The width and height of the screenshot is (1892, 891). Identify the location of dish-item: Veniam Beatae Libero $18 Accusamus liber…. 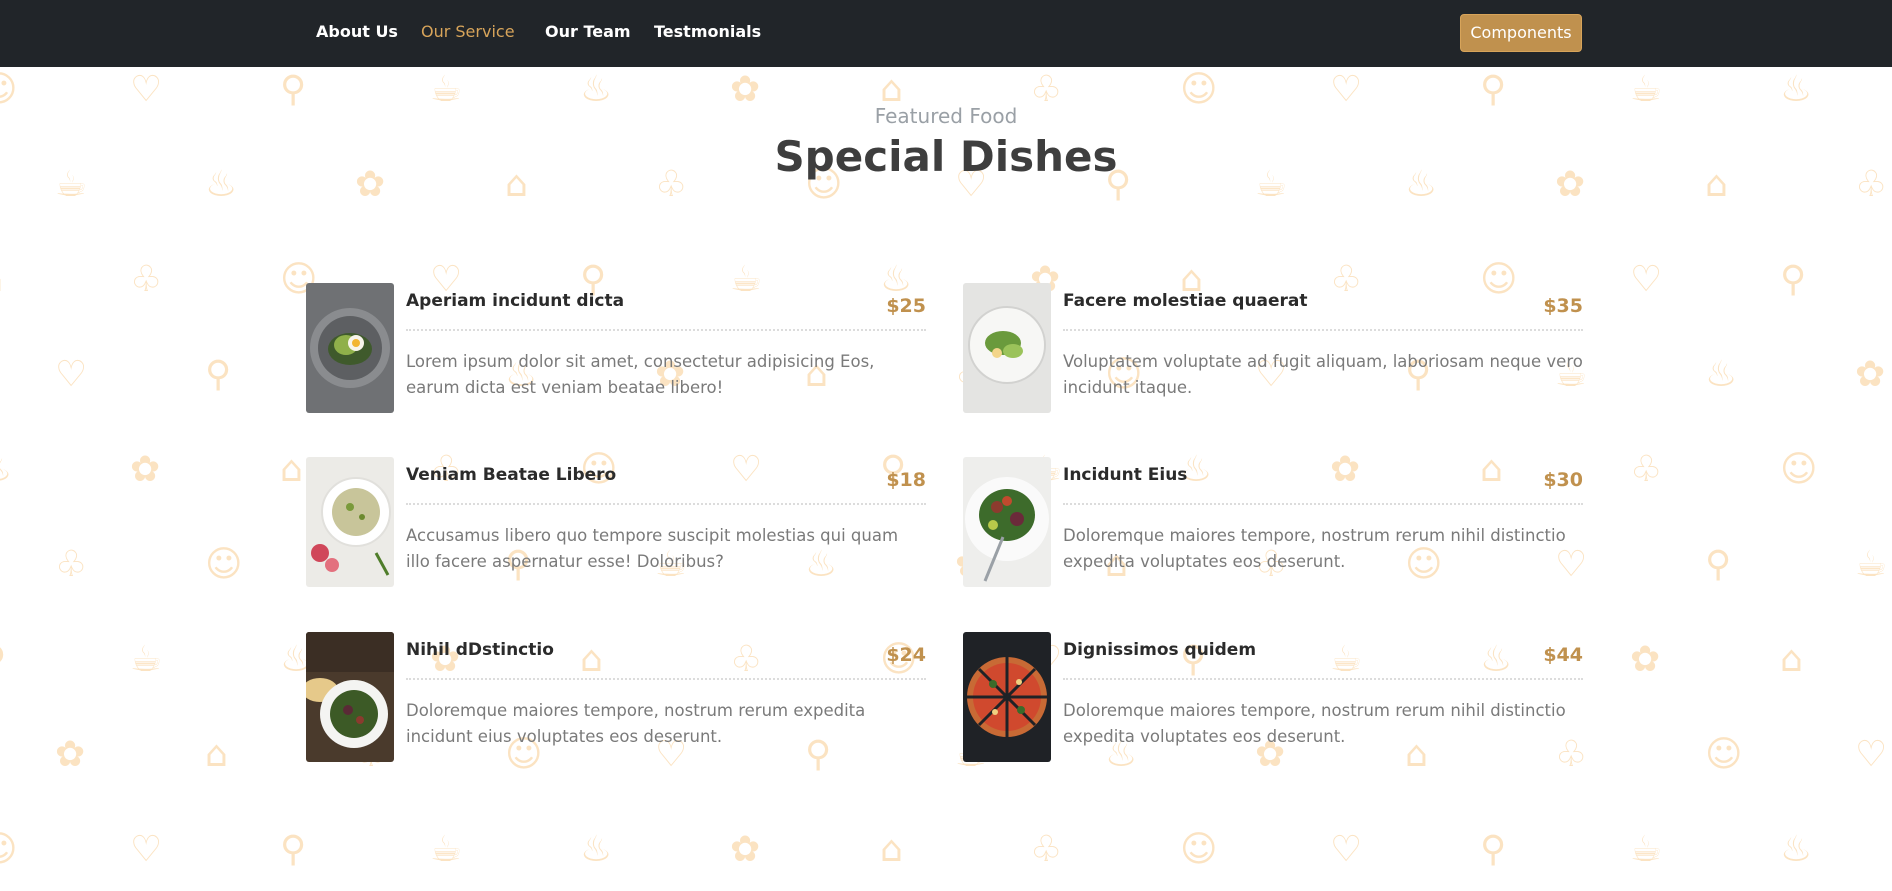
(616, 522).